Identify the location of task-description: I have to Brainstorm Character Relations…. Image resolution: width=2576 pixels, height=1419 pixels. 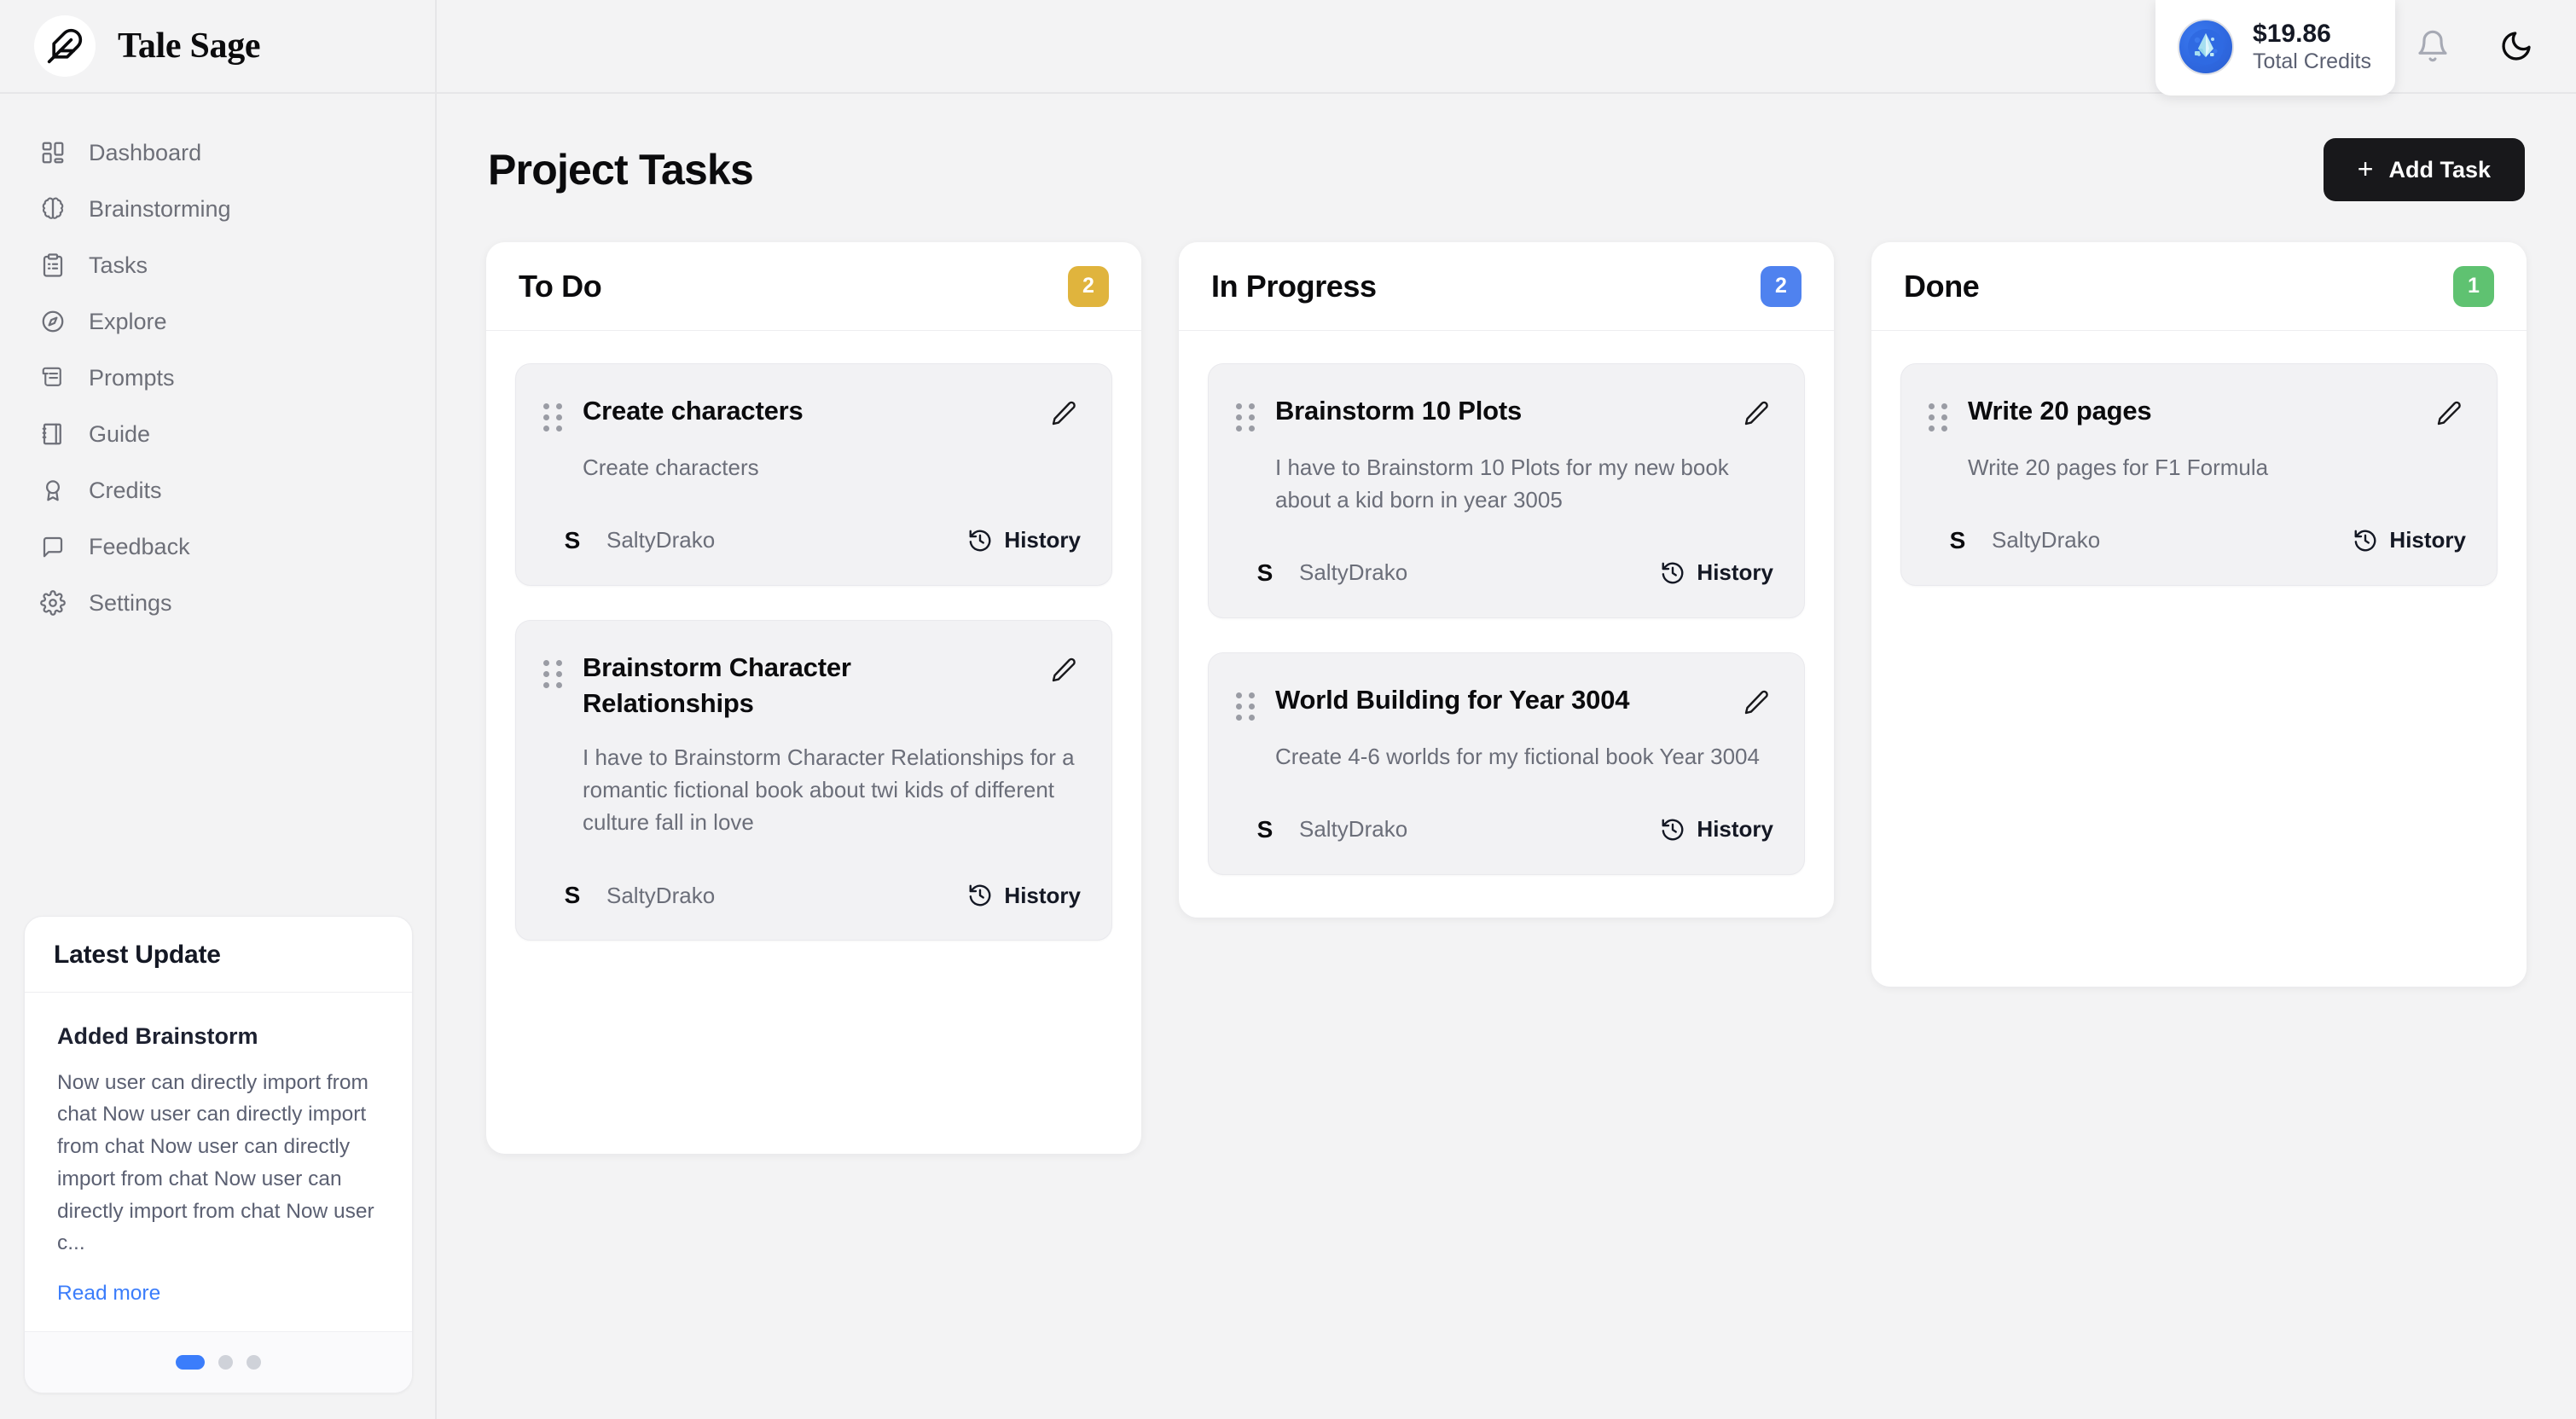
(829, 790).